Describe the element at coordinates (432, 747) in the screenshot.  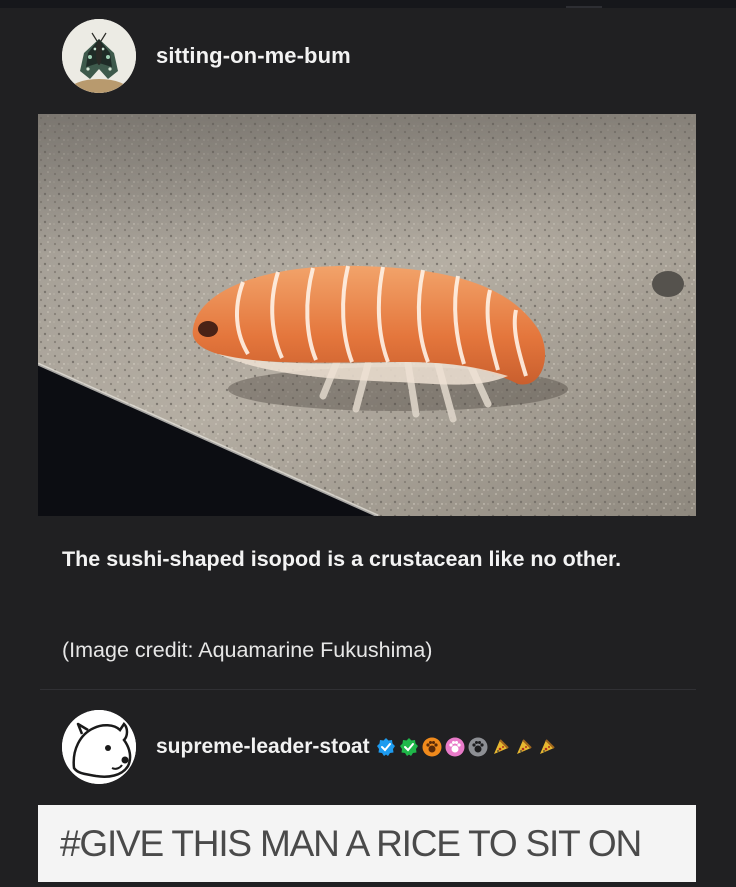
I see `paw-orange-badge-icon` at that location.